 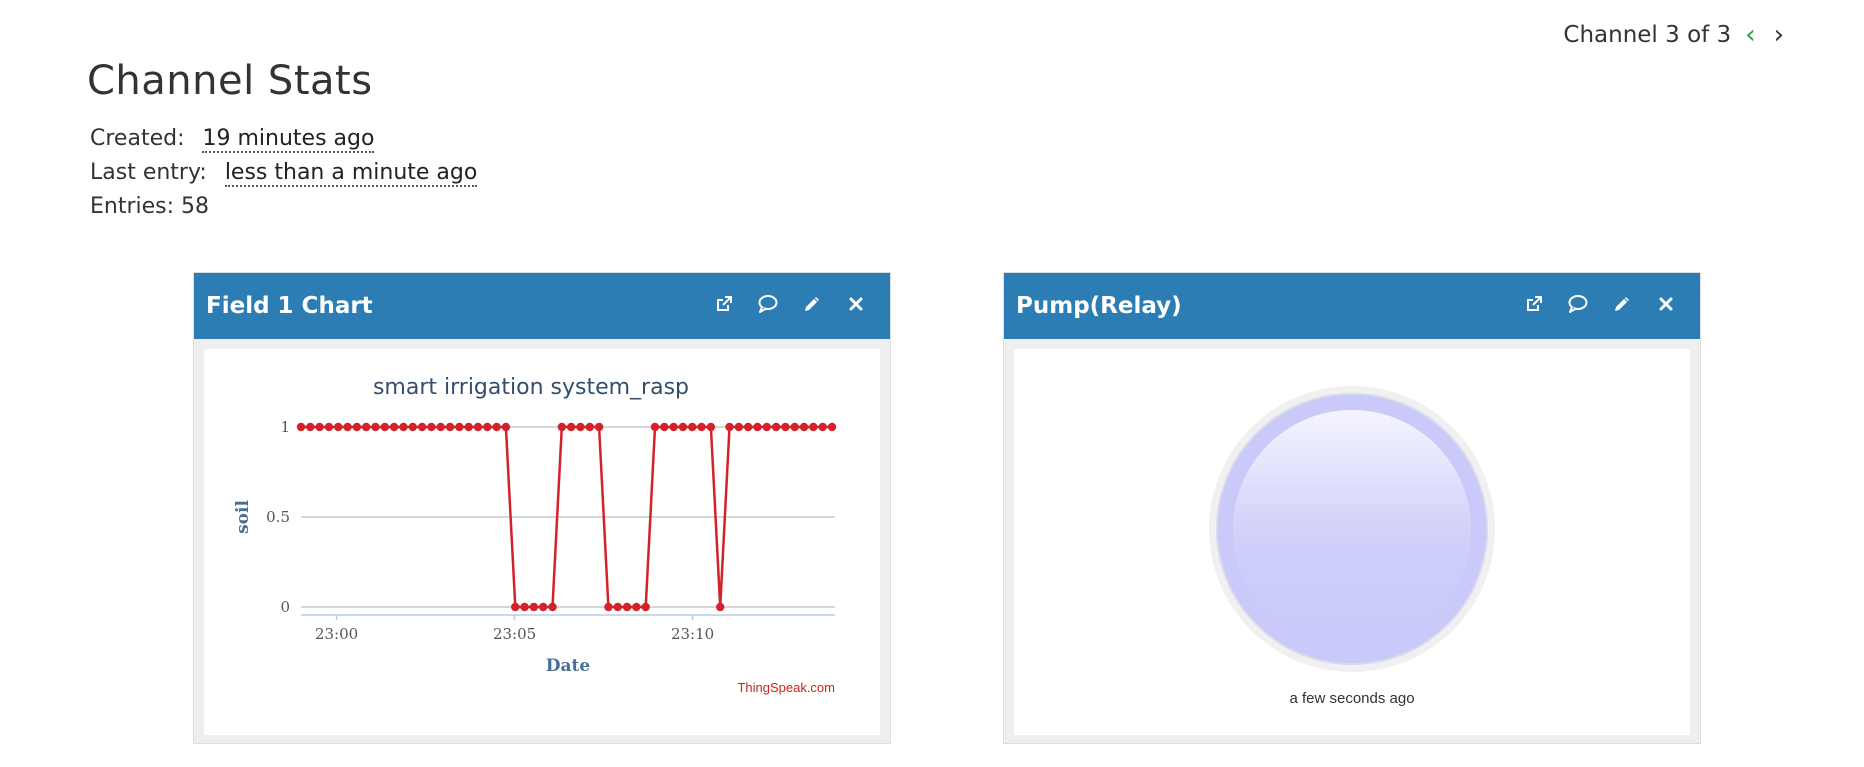 I want to click on last-entry-row: Last entry: less than a minute ago, so click(x=284, y=173).